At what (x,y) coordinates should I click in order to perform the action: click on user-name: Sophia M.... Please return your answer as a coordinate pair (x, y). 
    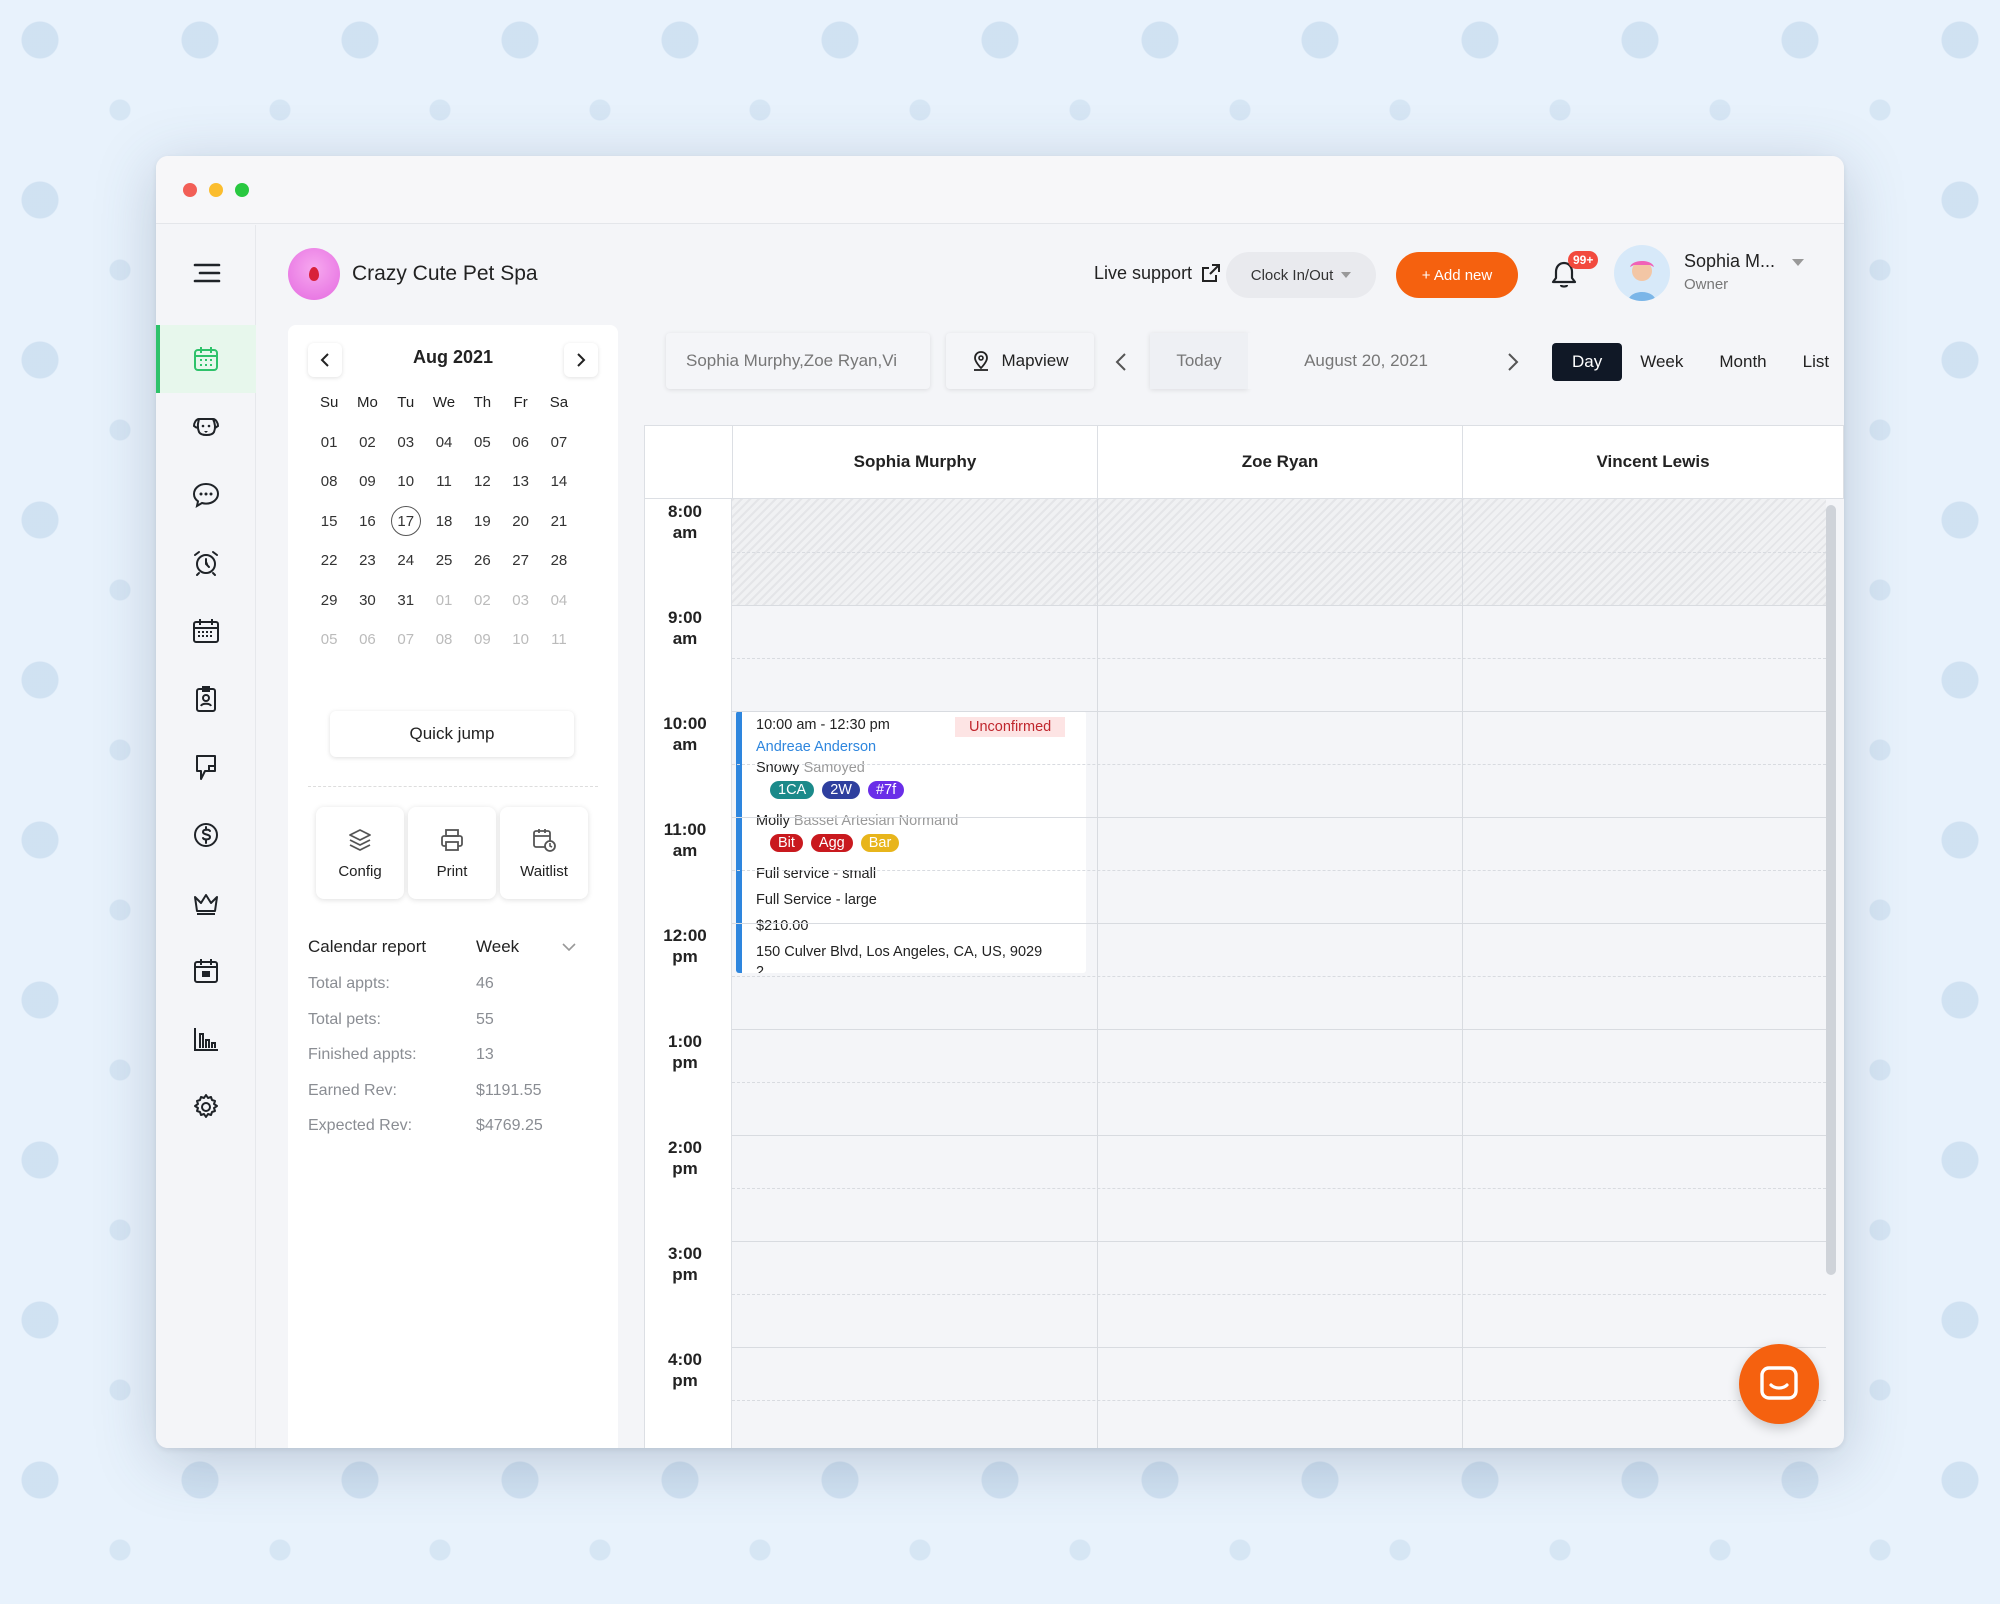
    Looking at the image, I should click on (1729, 261).